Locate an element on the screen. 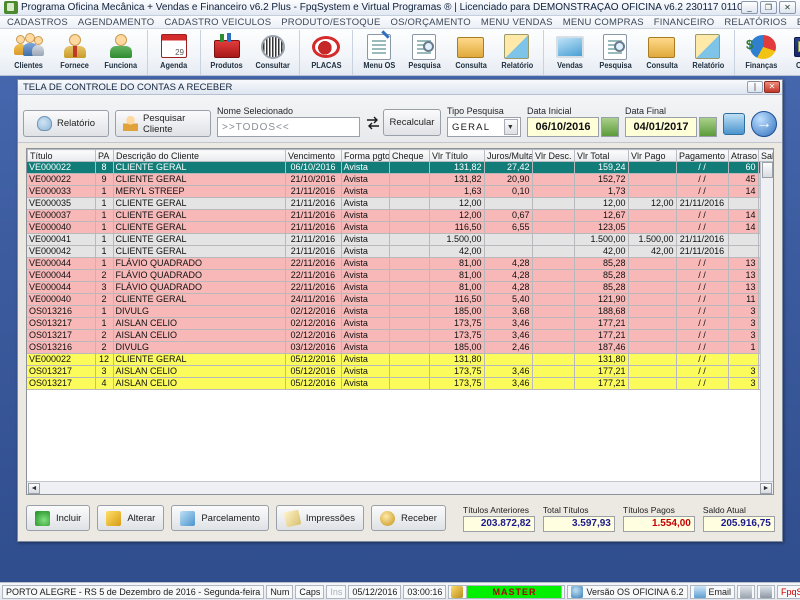 This screenshot has width=800, height=600. incluir-button: Incluir is located at coordinates (58, 518).